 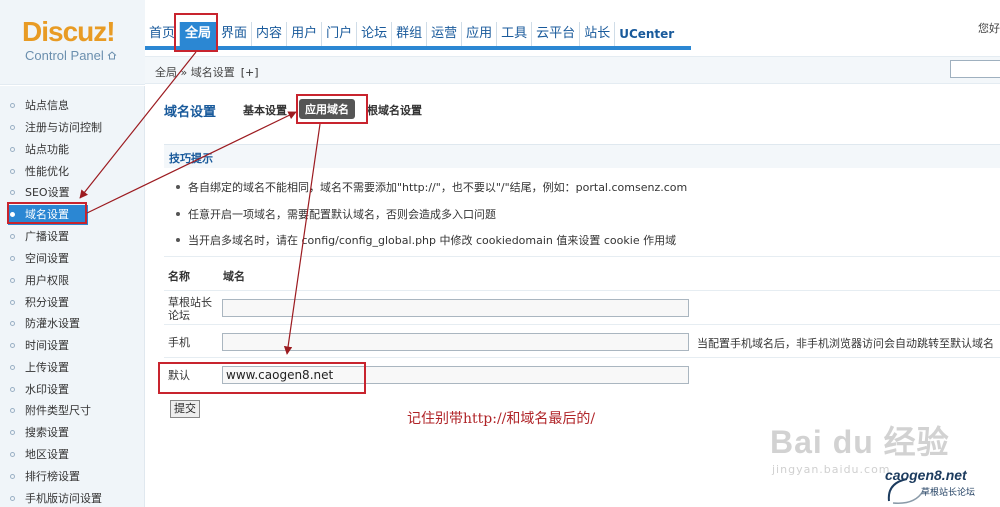 I want to click on brand-text: caogen8.net, so click(x=926, y=475).